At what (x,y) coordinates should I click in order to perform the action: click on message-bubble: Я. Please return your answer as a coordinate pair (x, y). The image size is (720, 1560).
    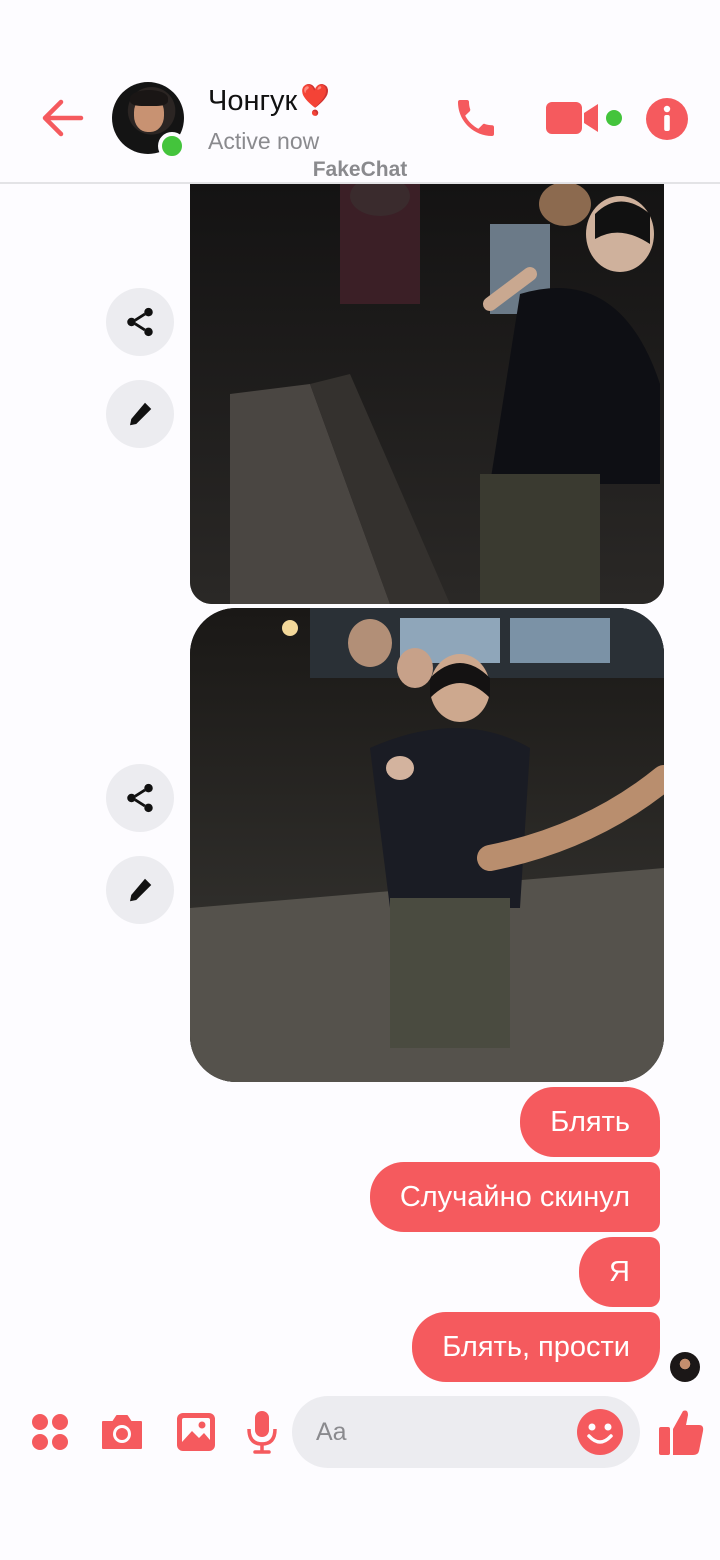
    Looking at the image, I should click on (619, 1272).